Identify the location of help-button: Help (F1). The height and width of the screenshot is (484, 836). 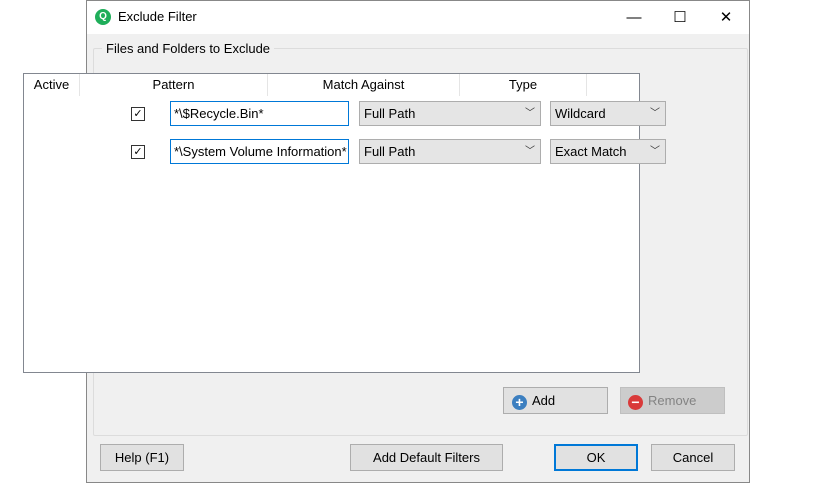
(142, 457).